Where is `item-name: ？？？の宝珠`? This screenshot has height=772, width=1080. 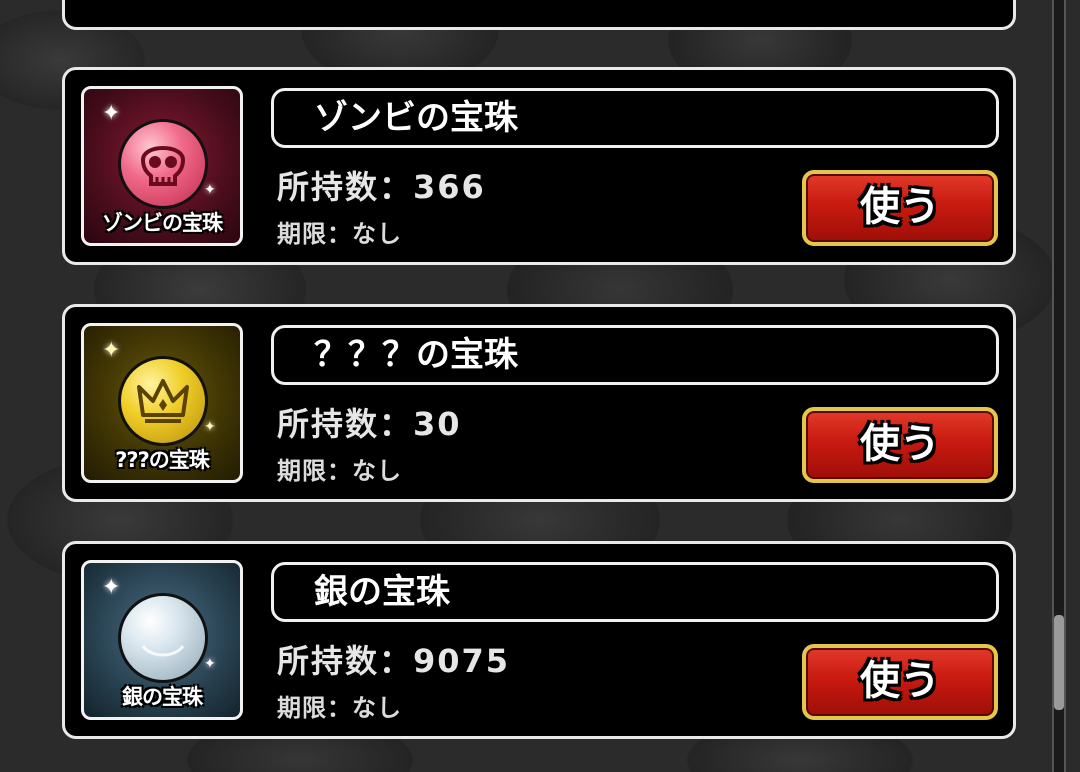 item-name: ？？？の宝珠 is located at coordinates (635, 355).